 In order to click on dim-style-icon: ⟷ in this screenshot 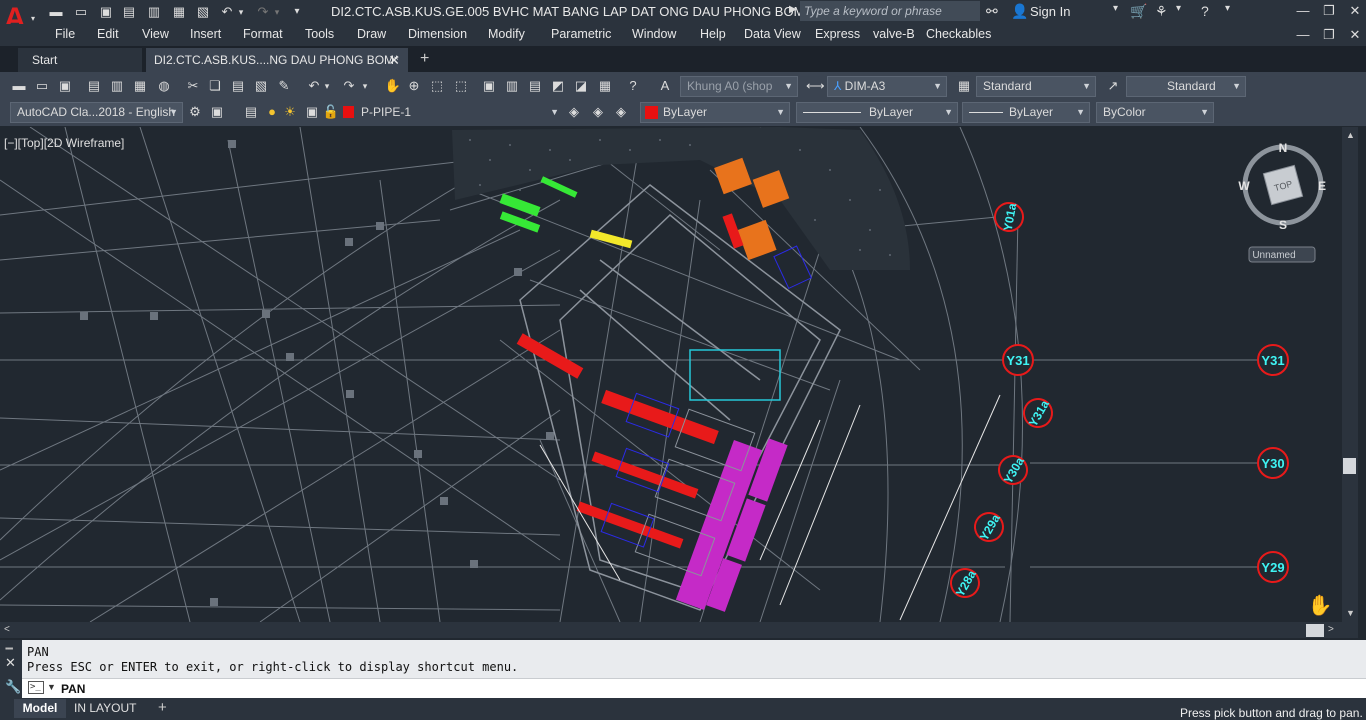, I will do `click(815, 86)`.